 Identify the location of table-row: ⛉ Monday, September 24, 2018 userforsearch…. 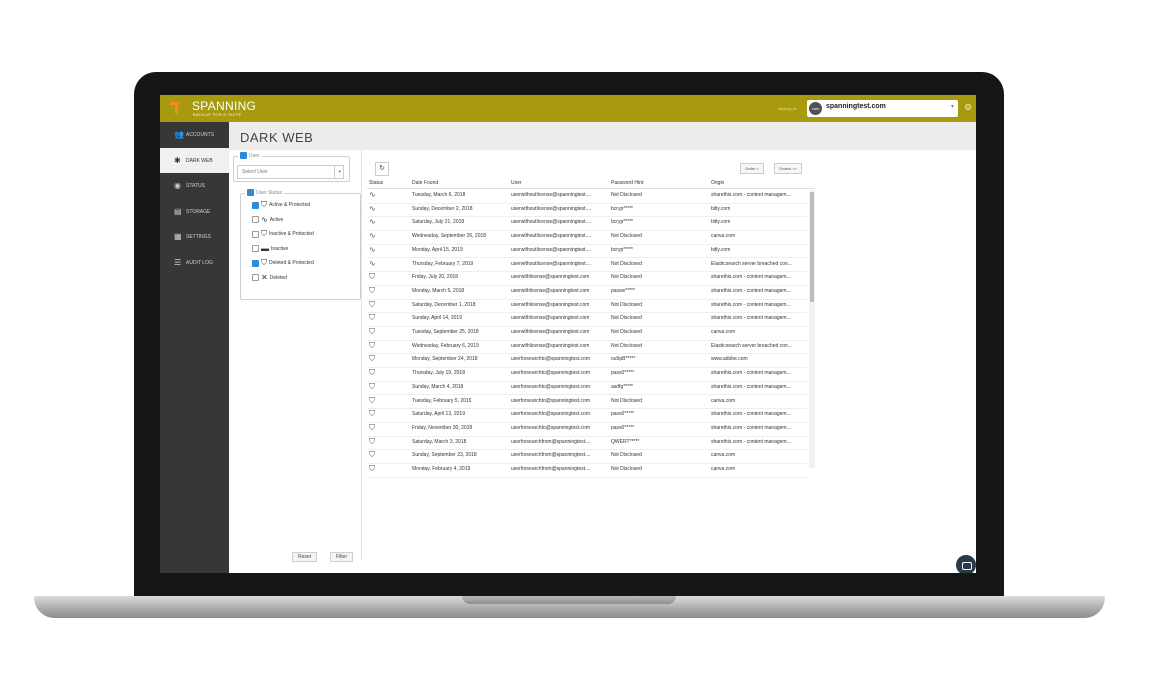
(587, 361).